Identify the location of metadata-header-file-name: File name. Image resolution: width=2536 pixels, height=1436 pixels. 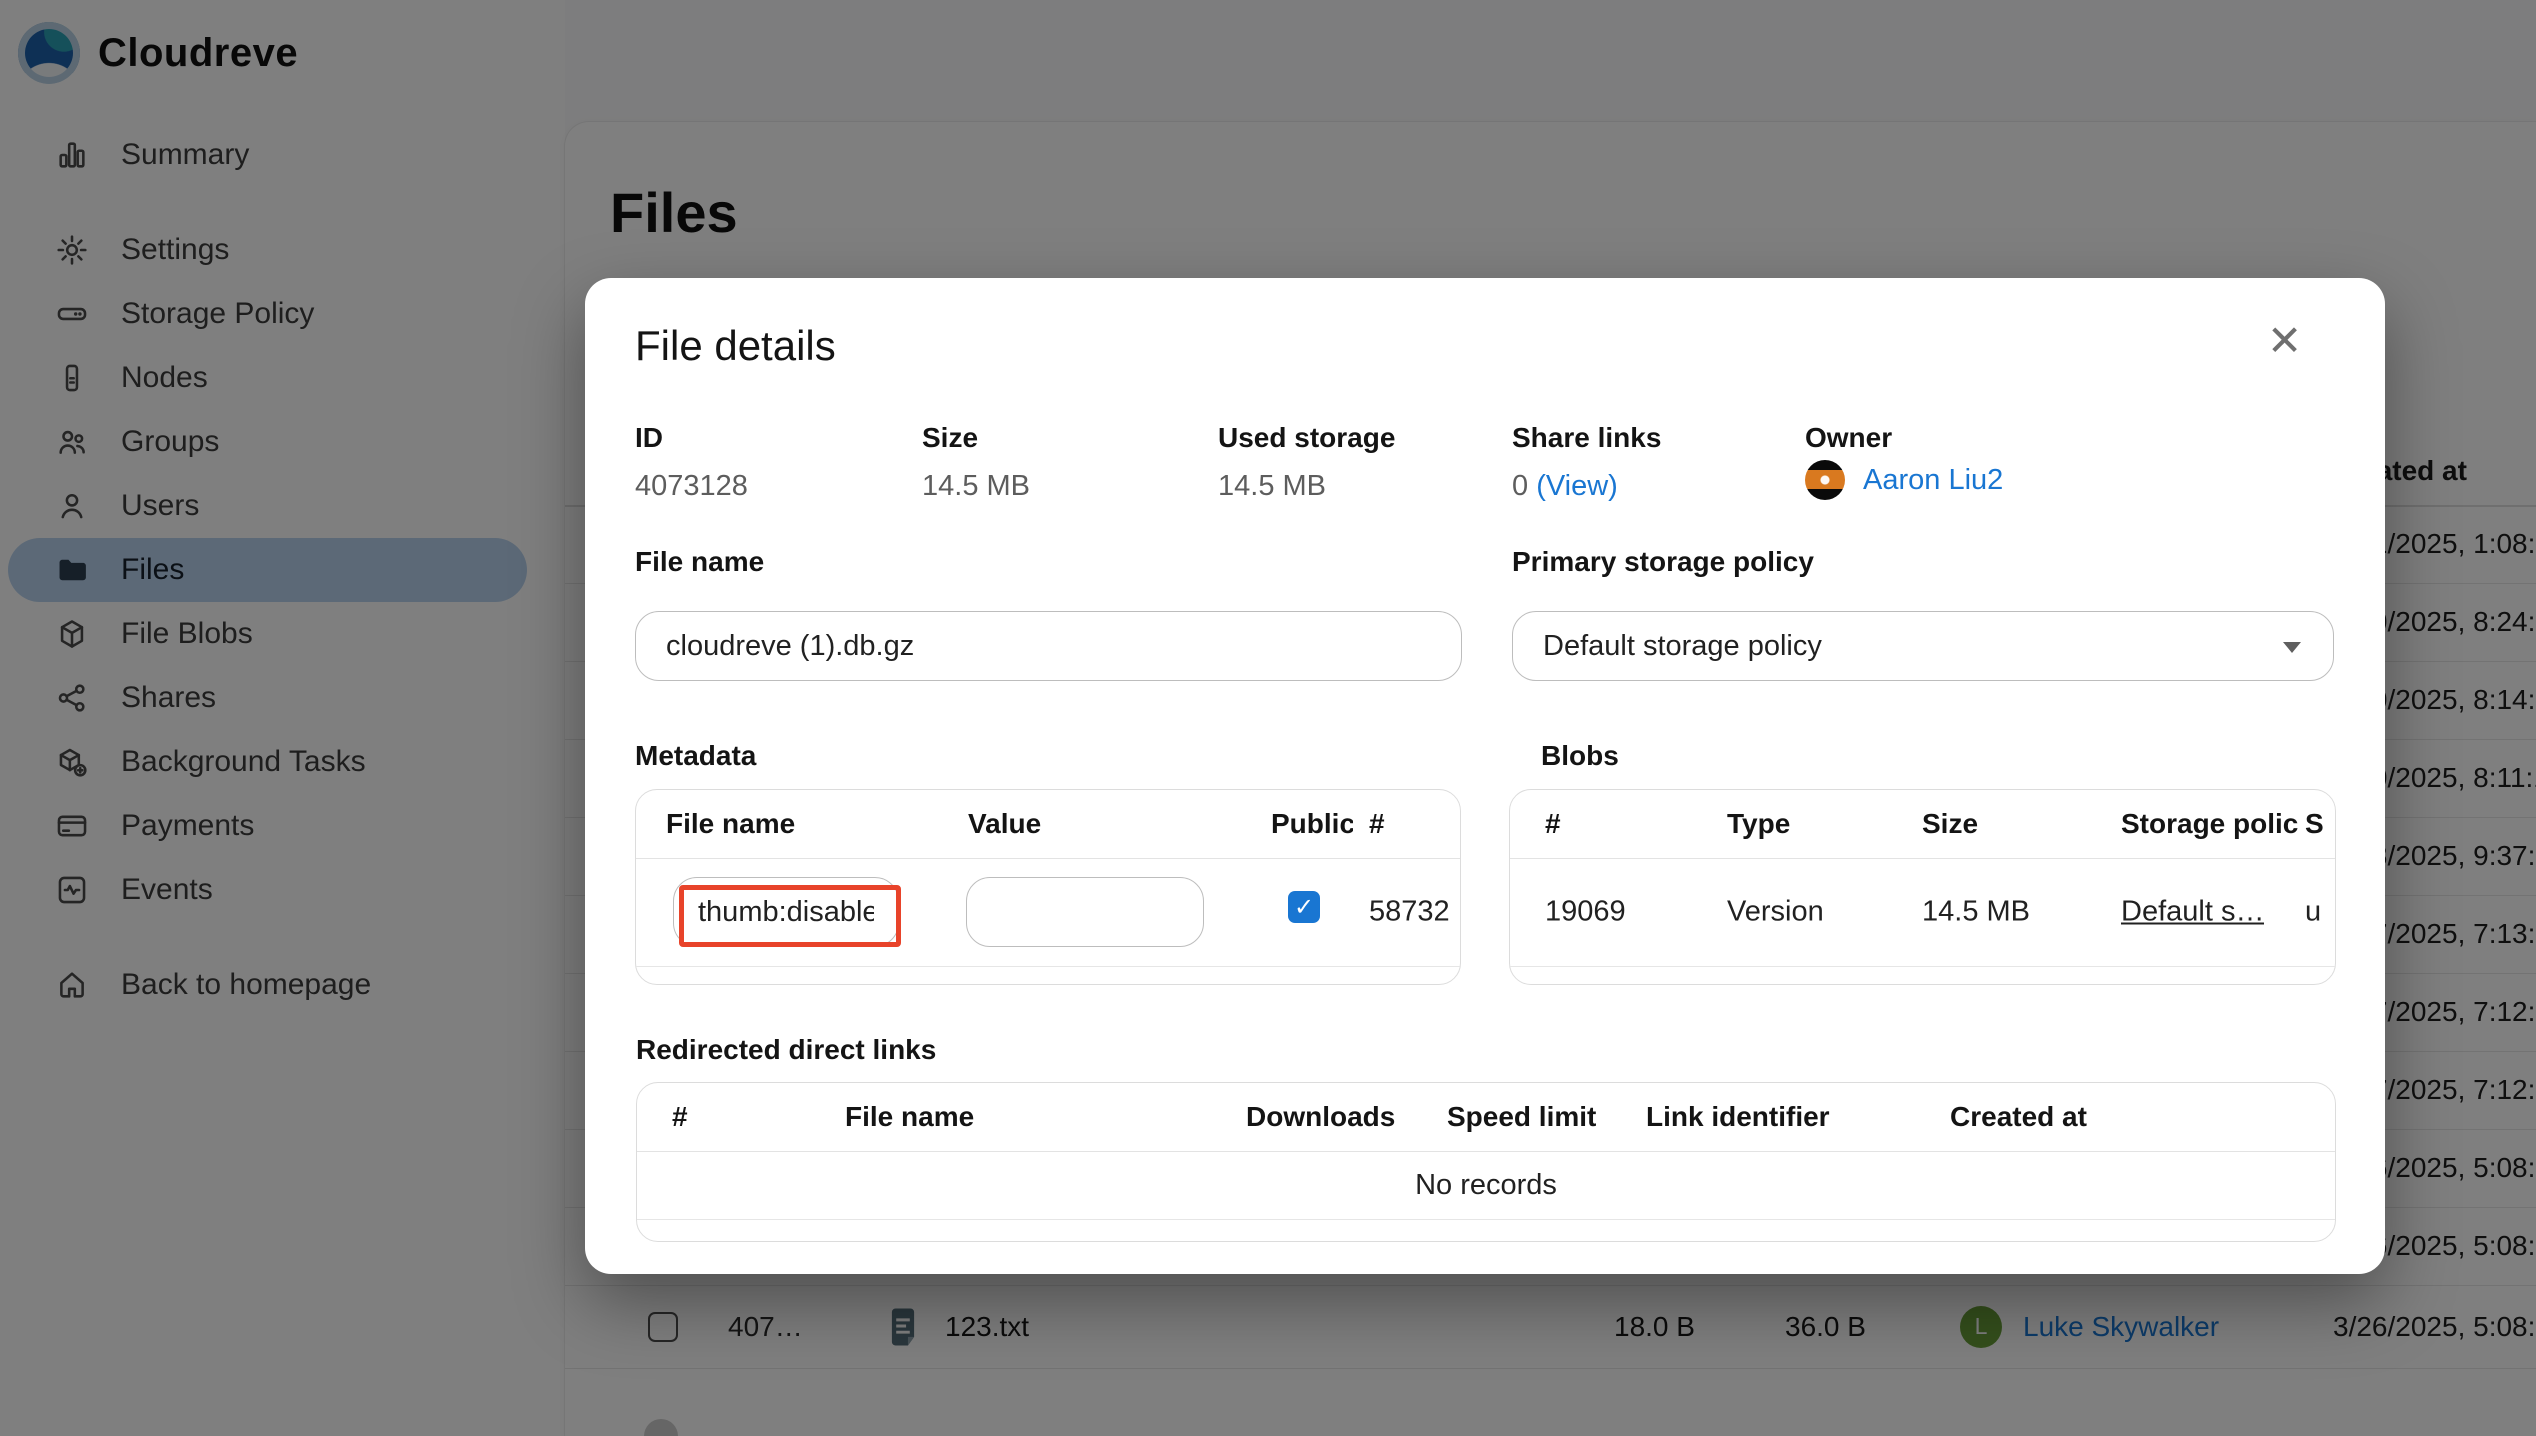
(731, 823).